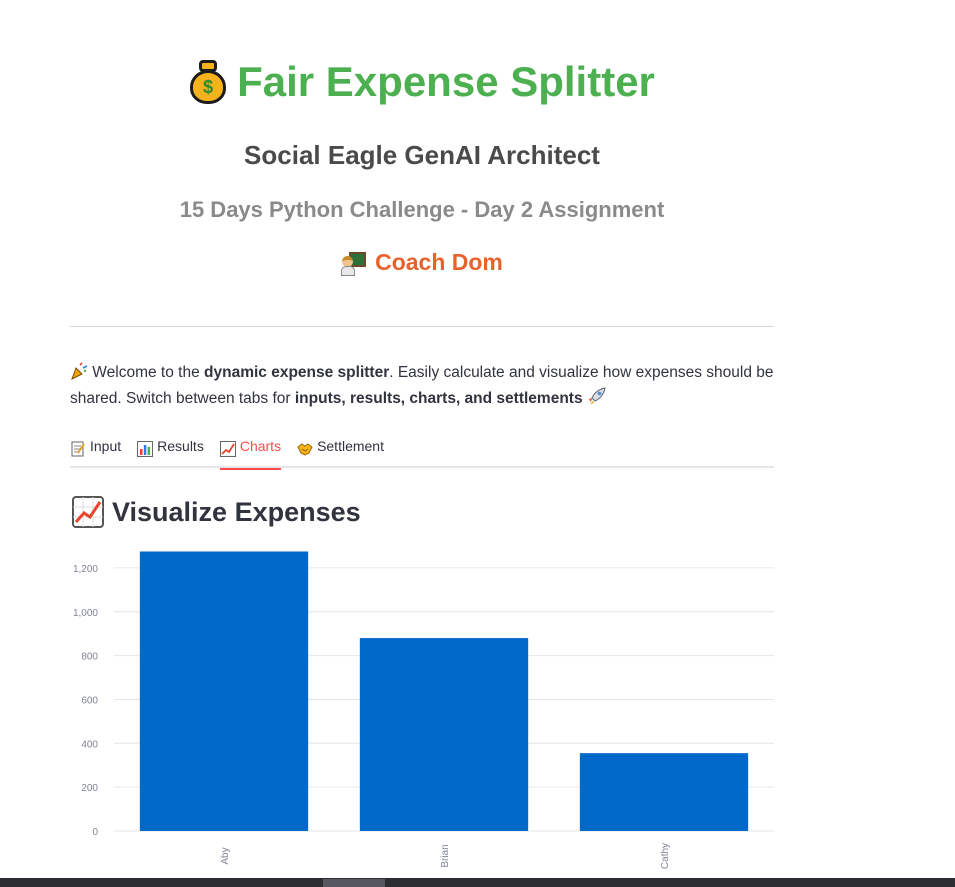 Image resolution: width=955 pixels, height=887 pixels. I want to click on app-title: $ Fair Expense Splitter, so click(422, 82).